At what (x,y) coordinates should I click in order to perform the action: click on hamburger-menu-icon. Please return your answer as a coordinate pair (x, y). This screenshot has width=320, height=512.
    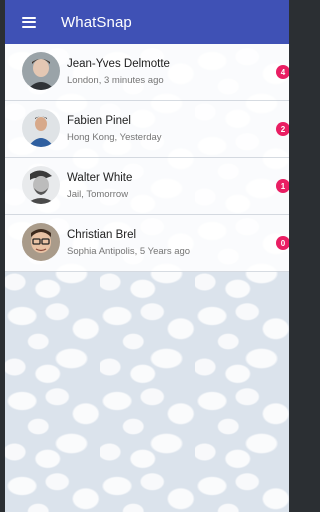
    Looking at the image, I should click on (29, 22).